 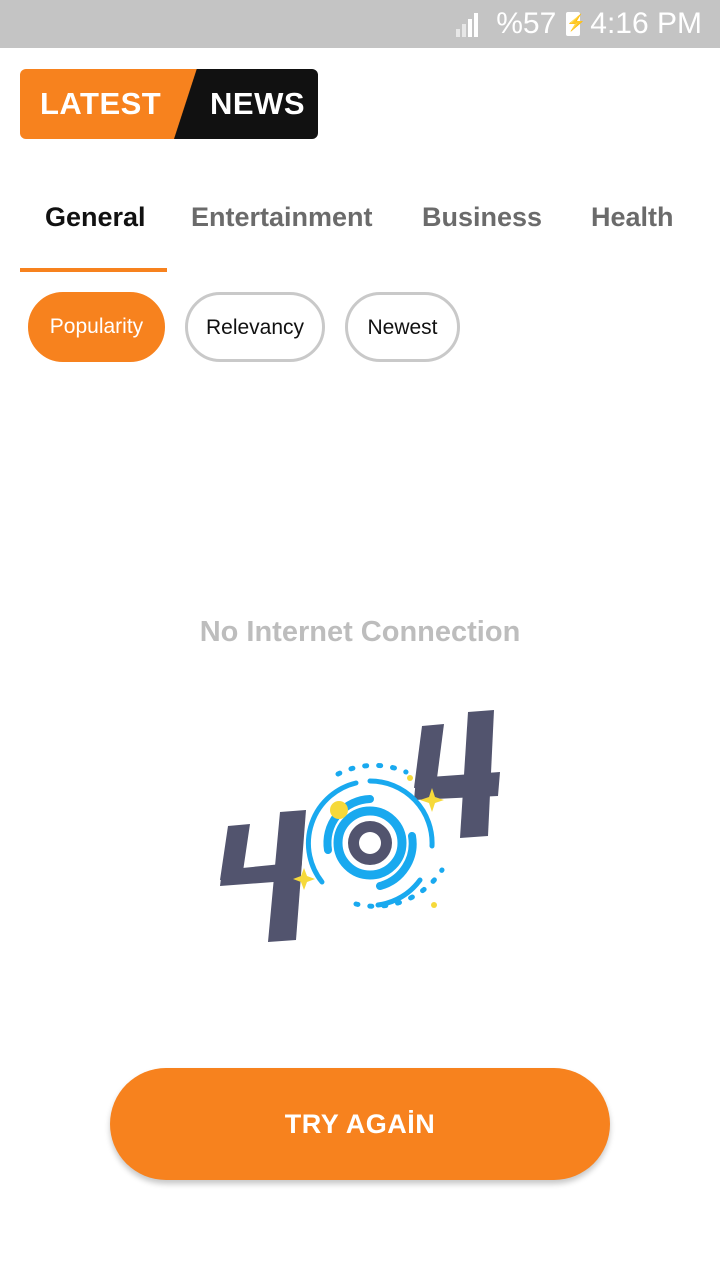 I want to click on tab-health: Health, so click(x=632, y=217).